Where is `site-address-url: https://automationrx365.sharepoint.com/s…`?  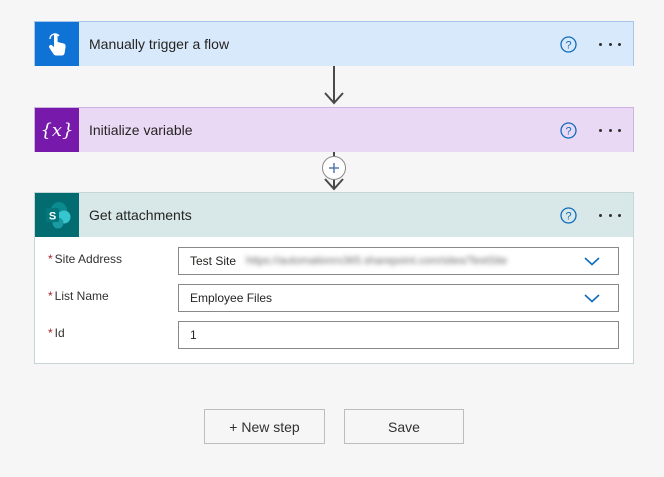
site-address-url: https://automationrx365.sharepoint.com/s… is located at coordinates (377, 261).